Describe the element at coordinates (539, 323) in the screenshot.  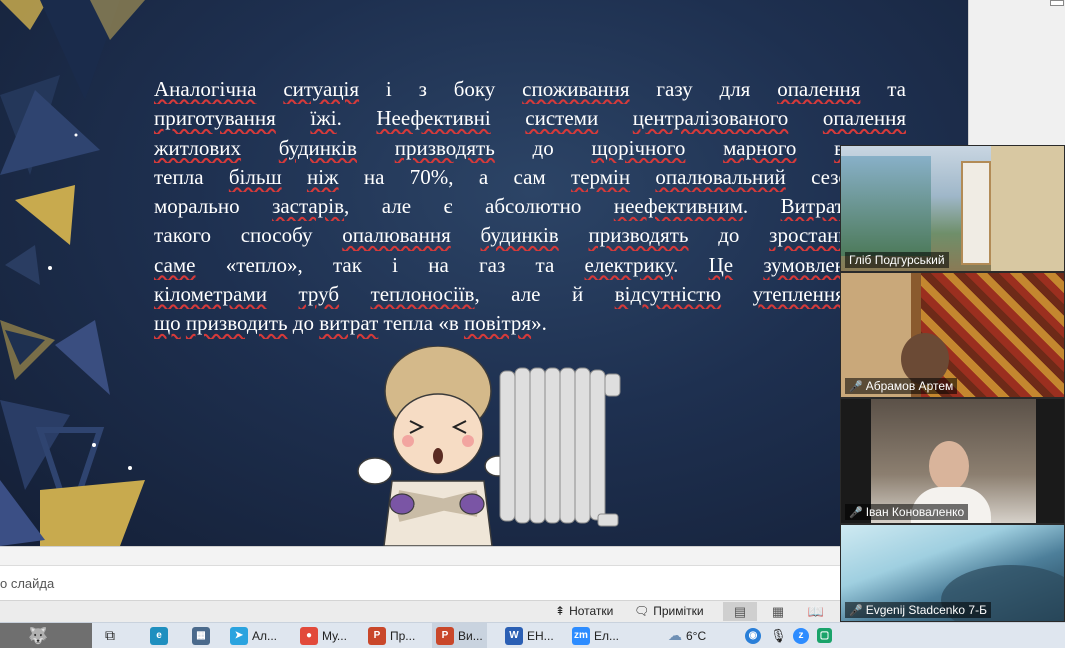
I see `text-segment: ».` at that location.